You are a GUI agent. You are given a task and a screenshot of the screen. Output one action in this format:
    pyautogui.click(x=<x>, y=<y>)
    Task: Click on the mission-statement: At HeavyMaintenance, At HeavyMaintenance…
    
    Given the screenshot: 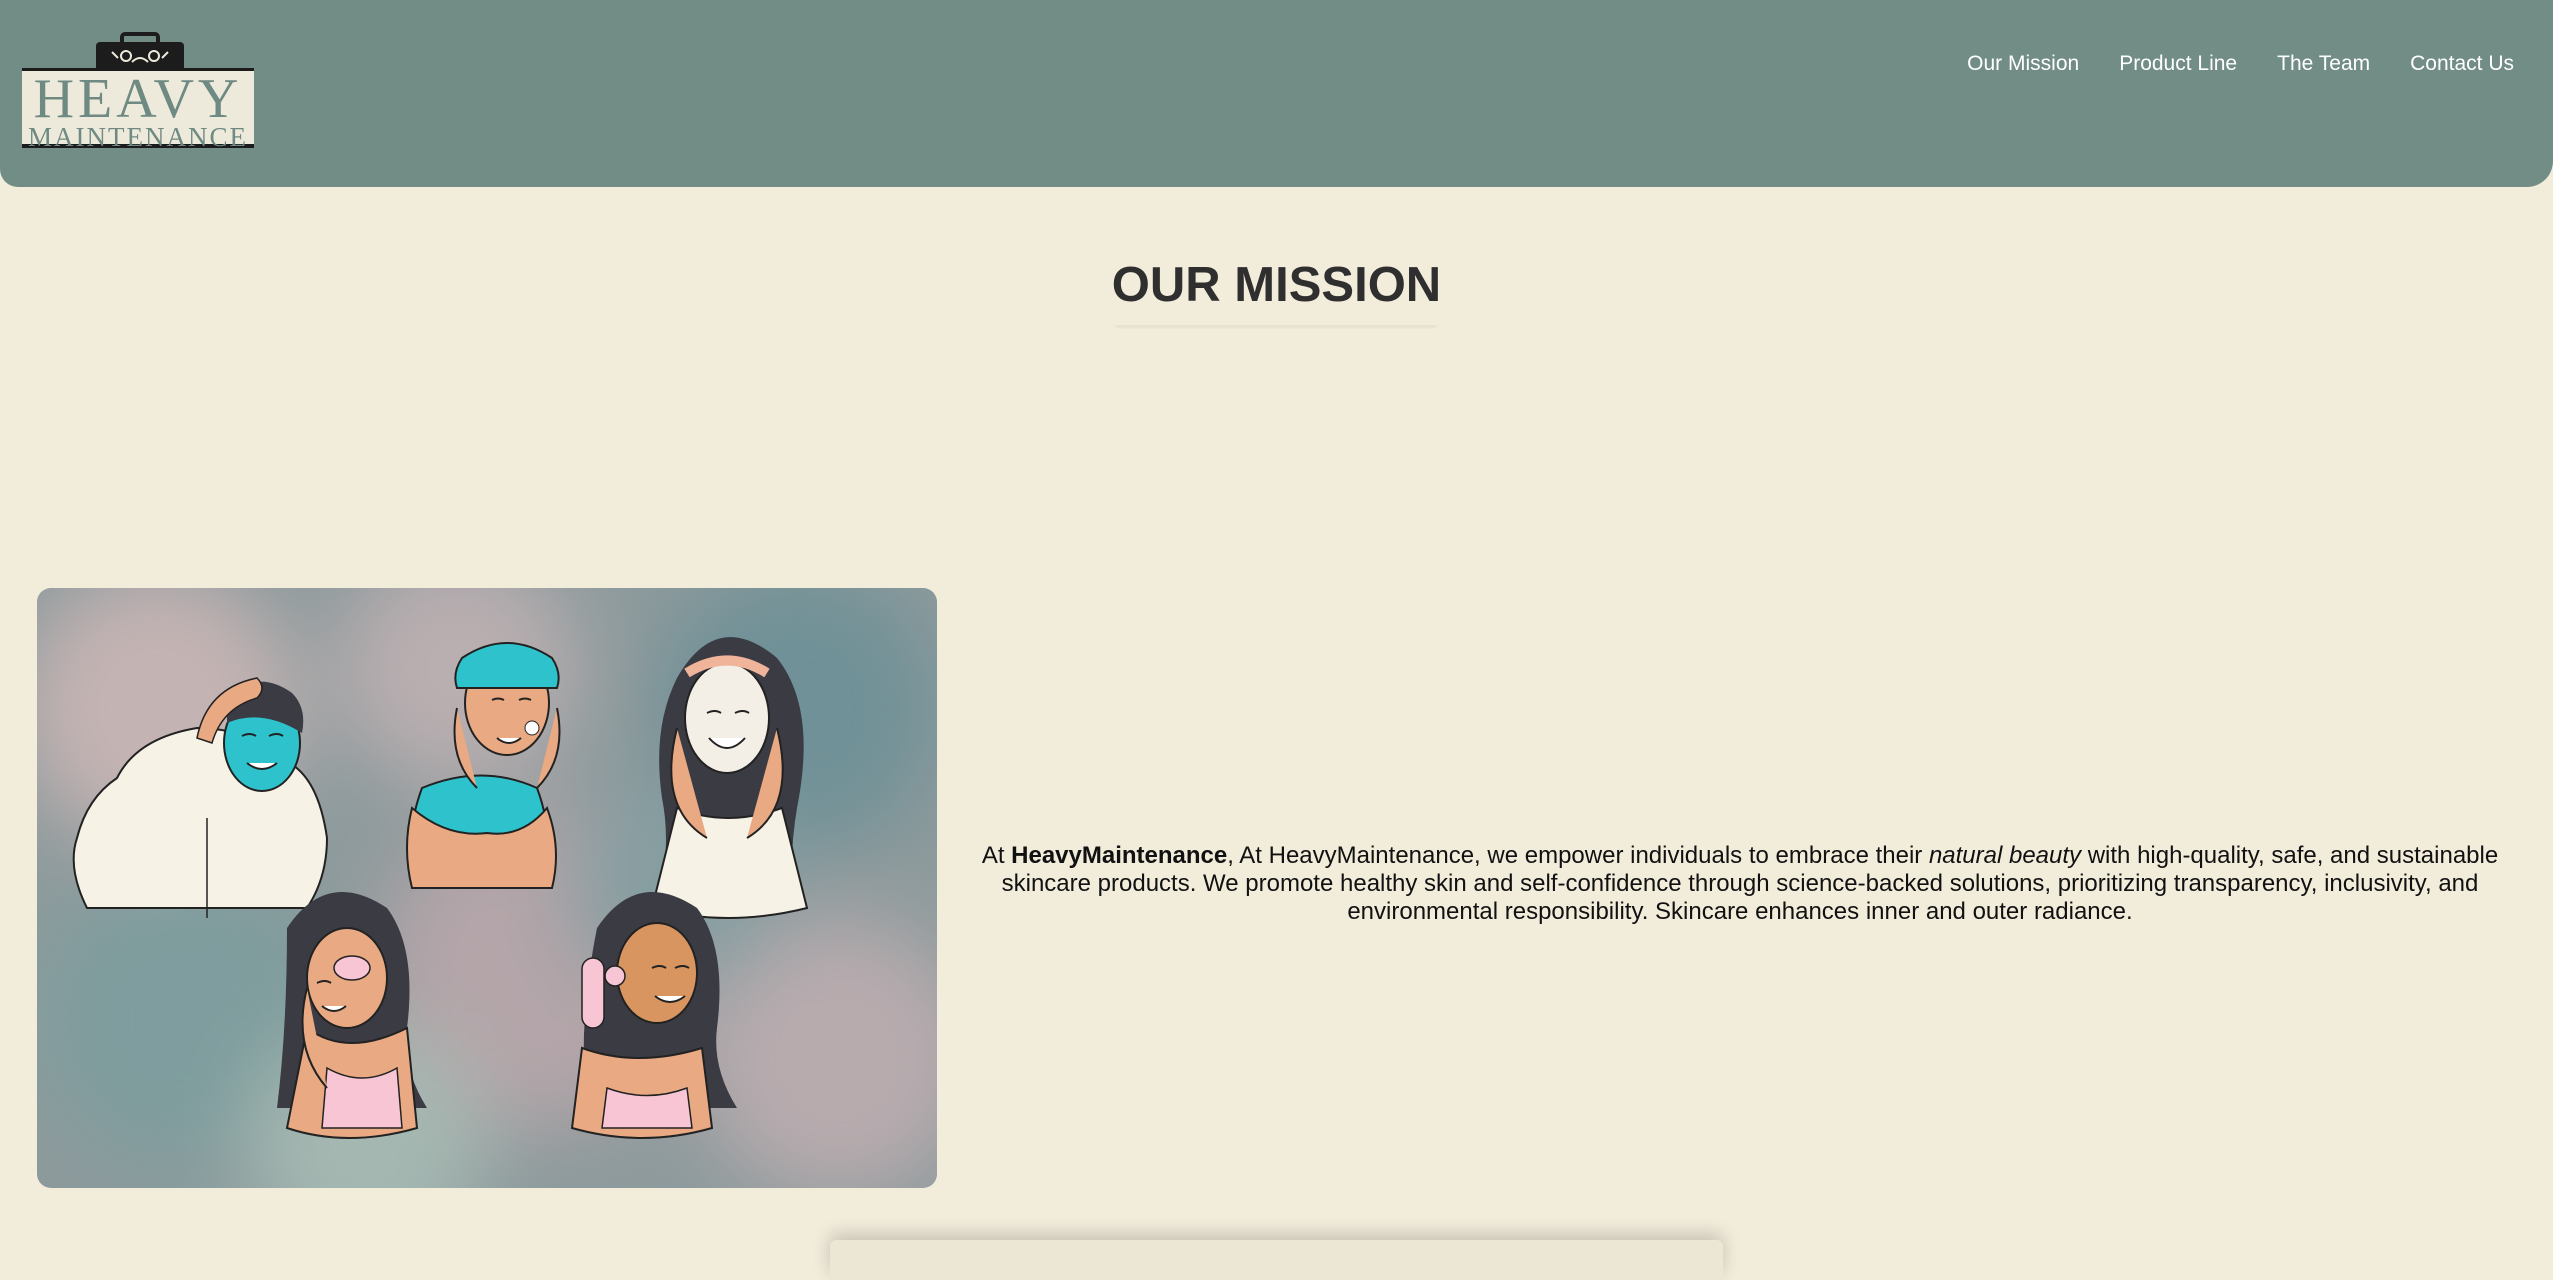 What is the action you would take?
    pyautogui.click(x=1740, y=884)
    